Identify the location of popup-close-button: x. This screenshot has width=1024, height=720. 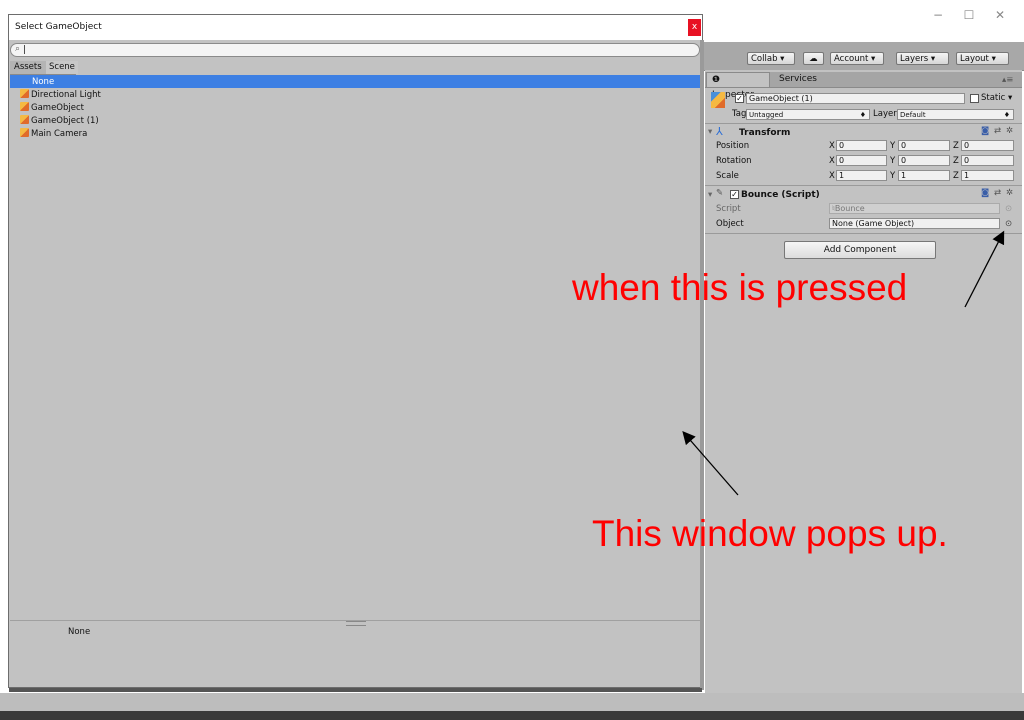
(694, 27).